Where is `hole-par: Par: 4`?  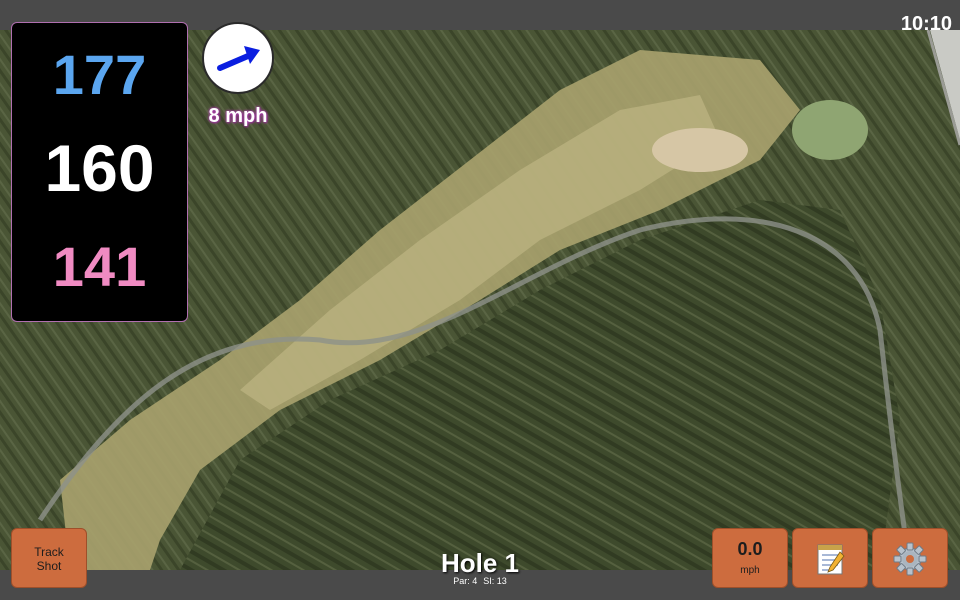
hole-par: Par: 4 is located at coordinates (465, 581).